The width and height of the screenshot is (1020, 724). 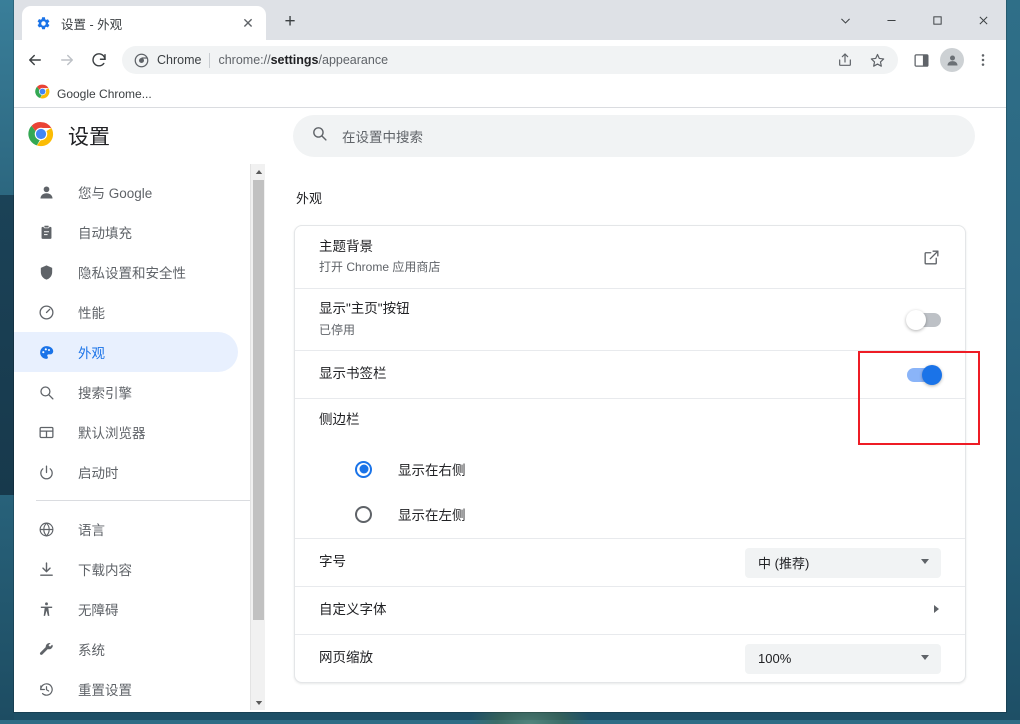 I want to click on address-bar: Chrome chrome://settings/appearance, so click(x=510, y=60).